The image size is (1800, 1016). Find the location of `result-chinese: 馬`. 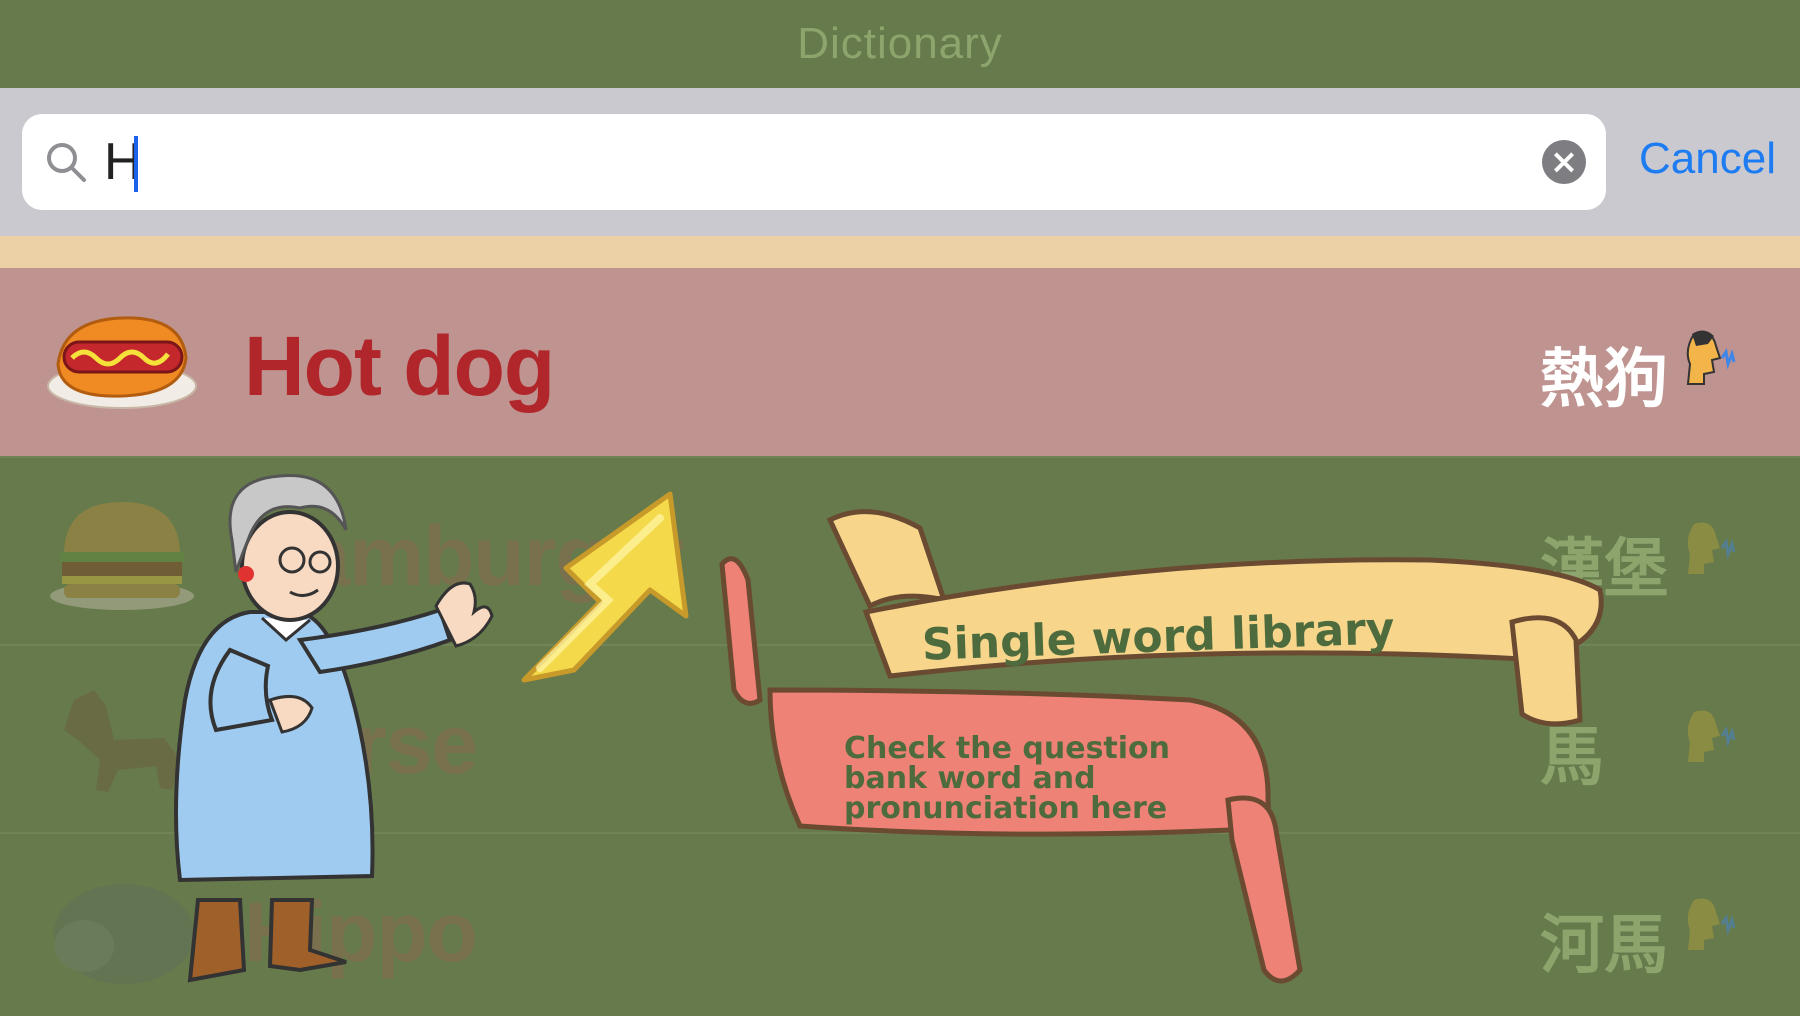

result-chinese: 馬 is located at coordinates (1572, 758).